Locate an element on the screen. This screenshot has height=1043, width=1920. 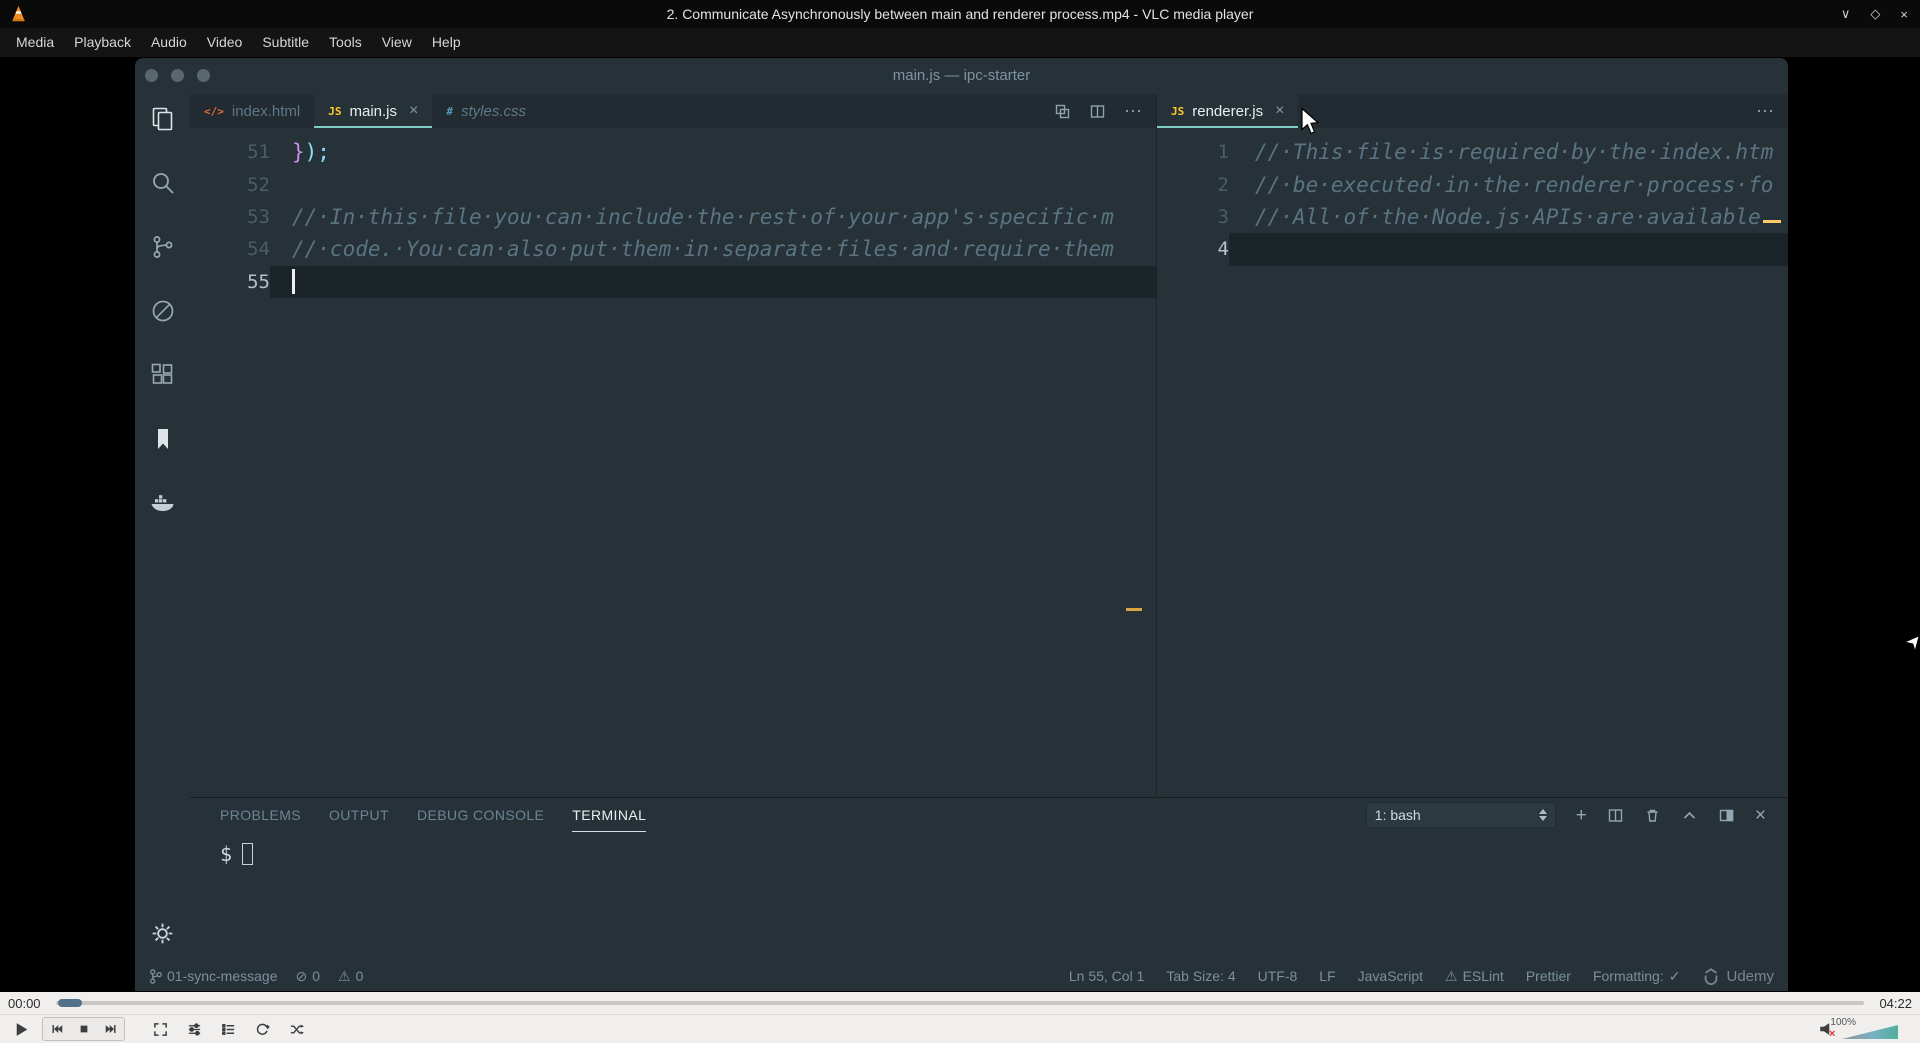
new-terminal-icon: + is located at coordinates (1581, 815).